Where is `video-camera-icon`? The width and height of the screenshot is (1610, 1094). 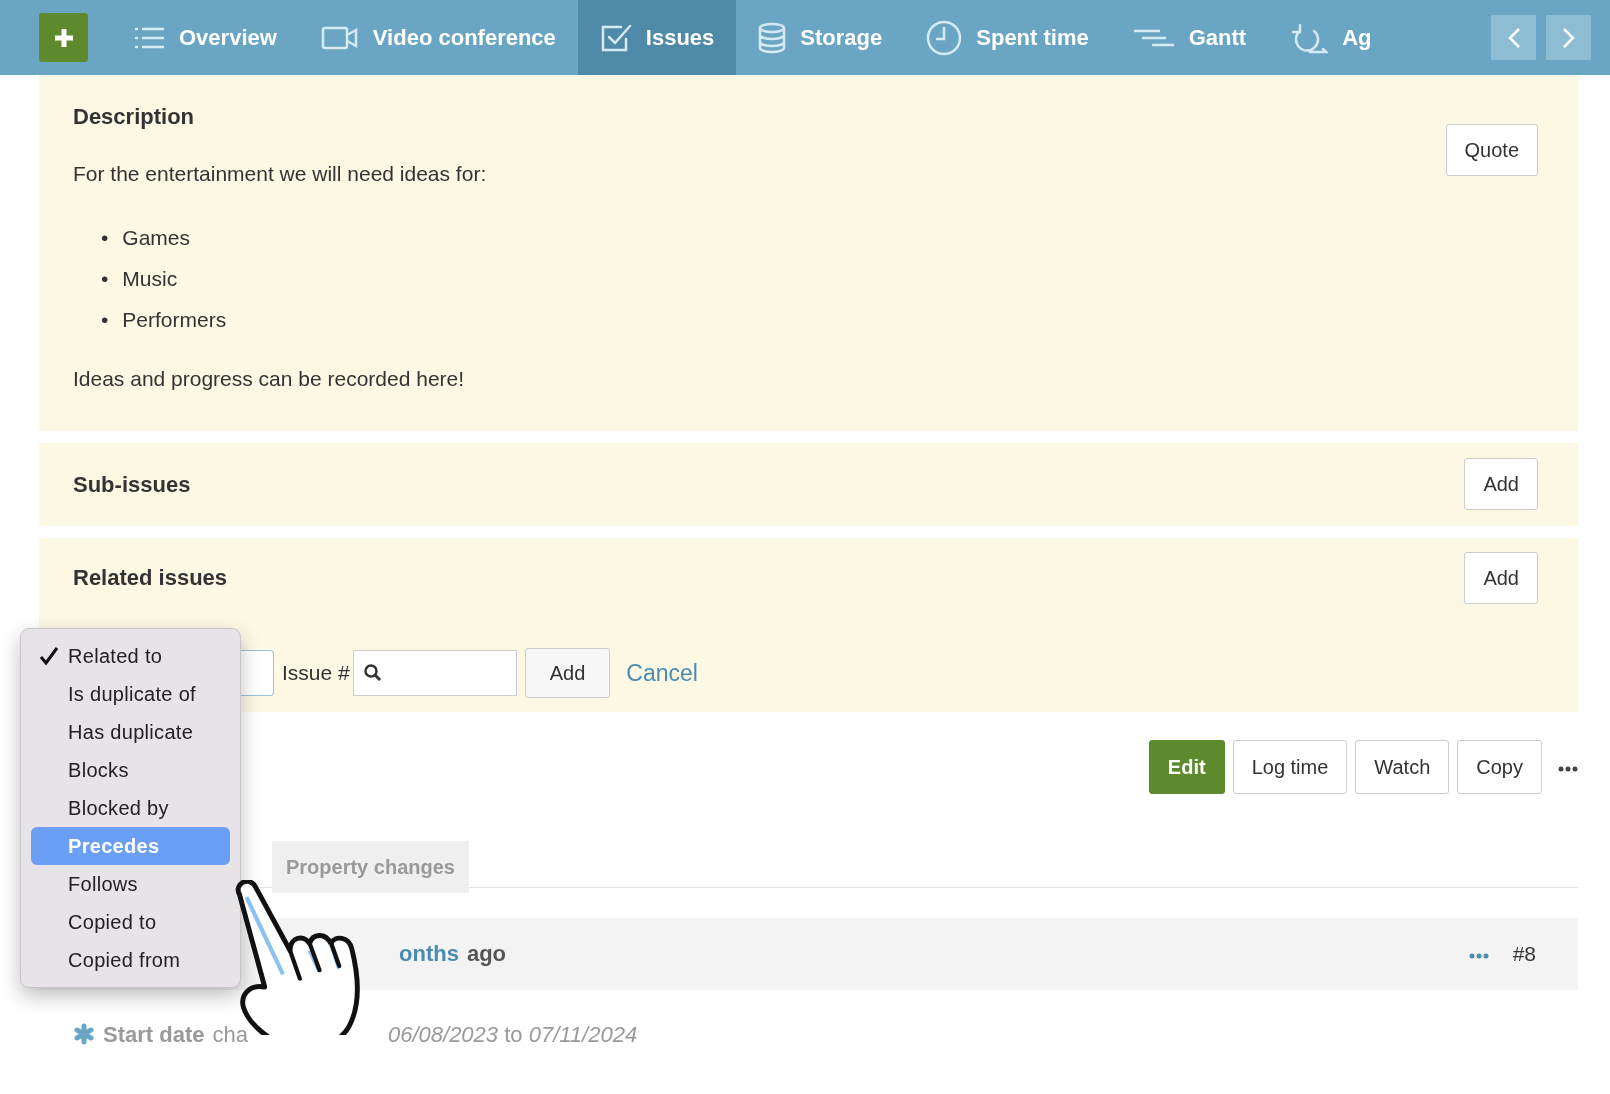 video-camera-icon is located at coordinates (339, 37).